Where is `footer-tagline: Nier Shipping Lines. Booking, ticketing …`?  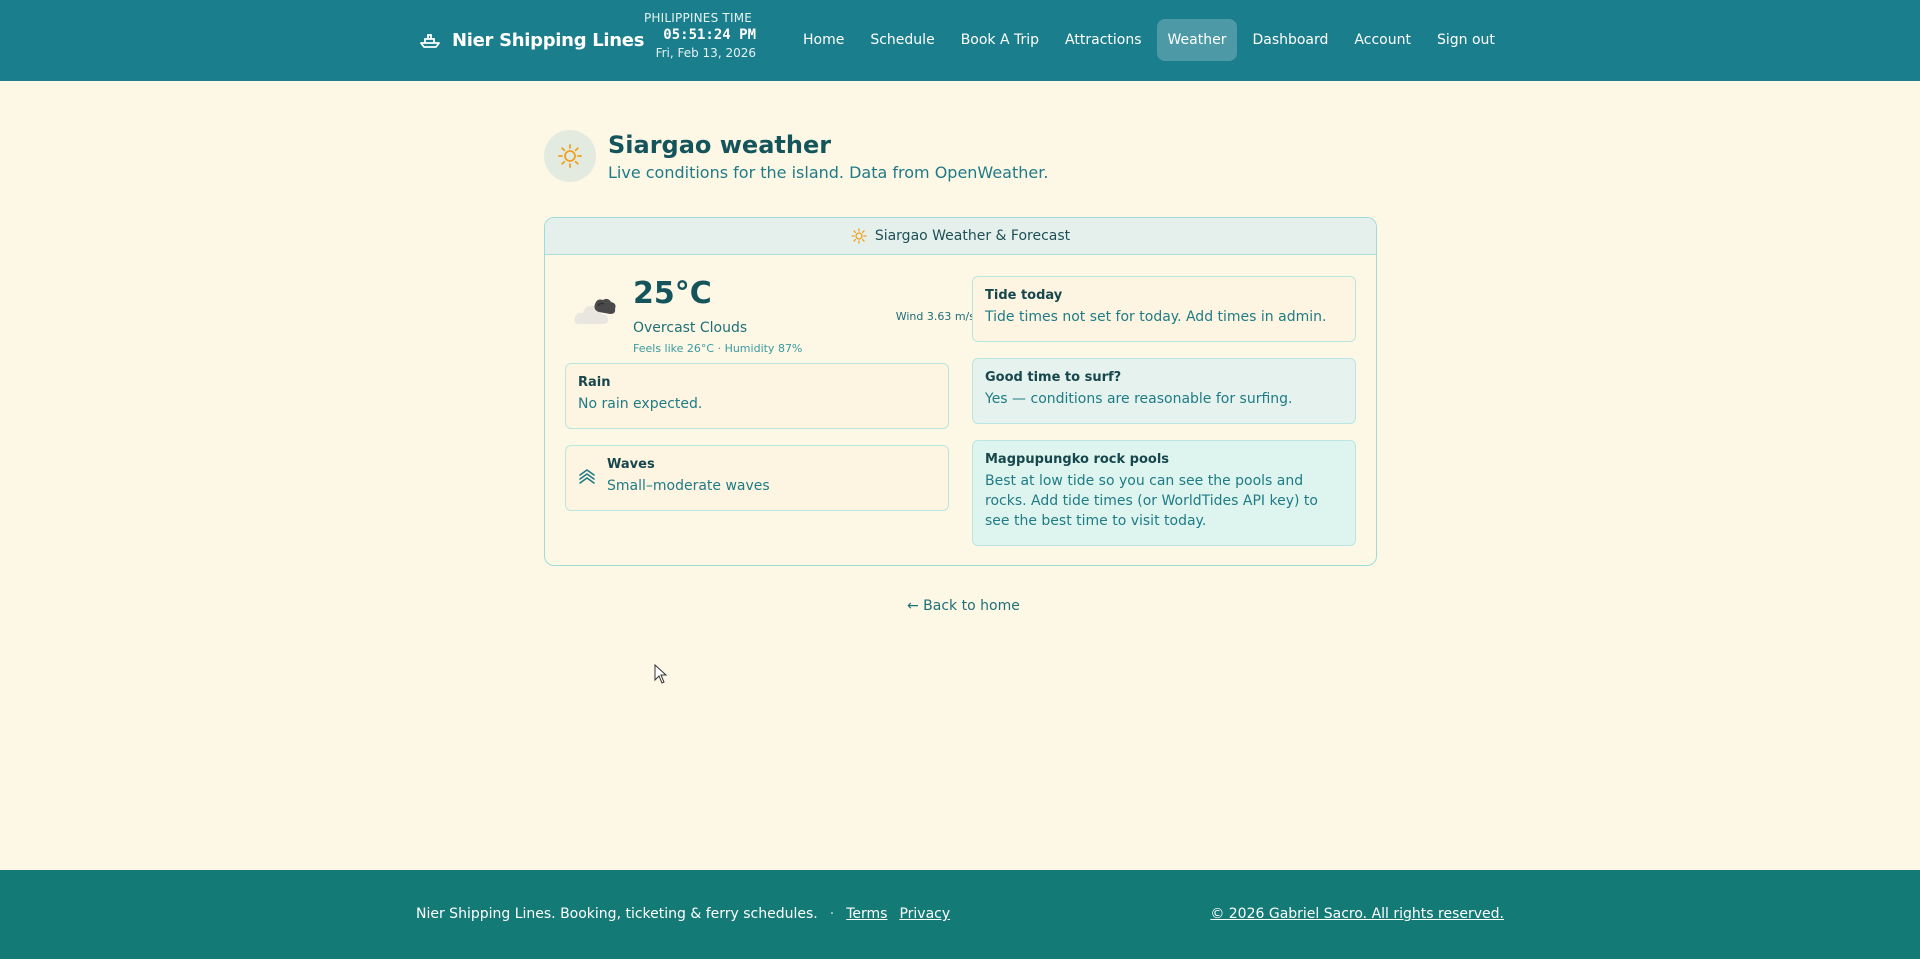 footer-tagline: Nier Shipping Lines. Booking, ticketing … is located at coordinates (617, 914).